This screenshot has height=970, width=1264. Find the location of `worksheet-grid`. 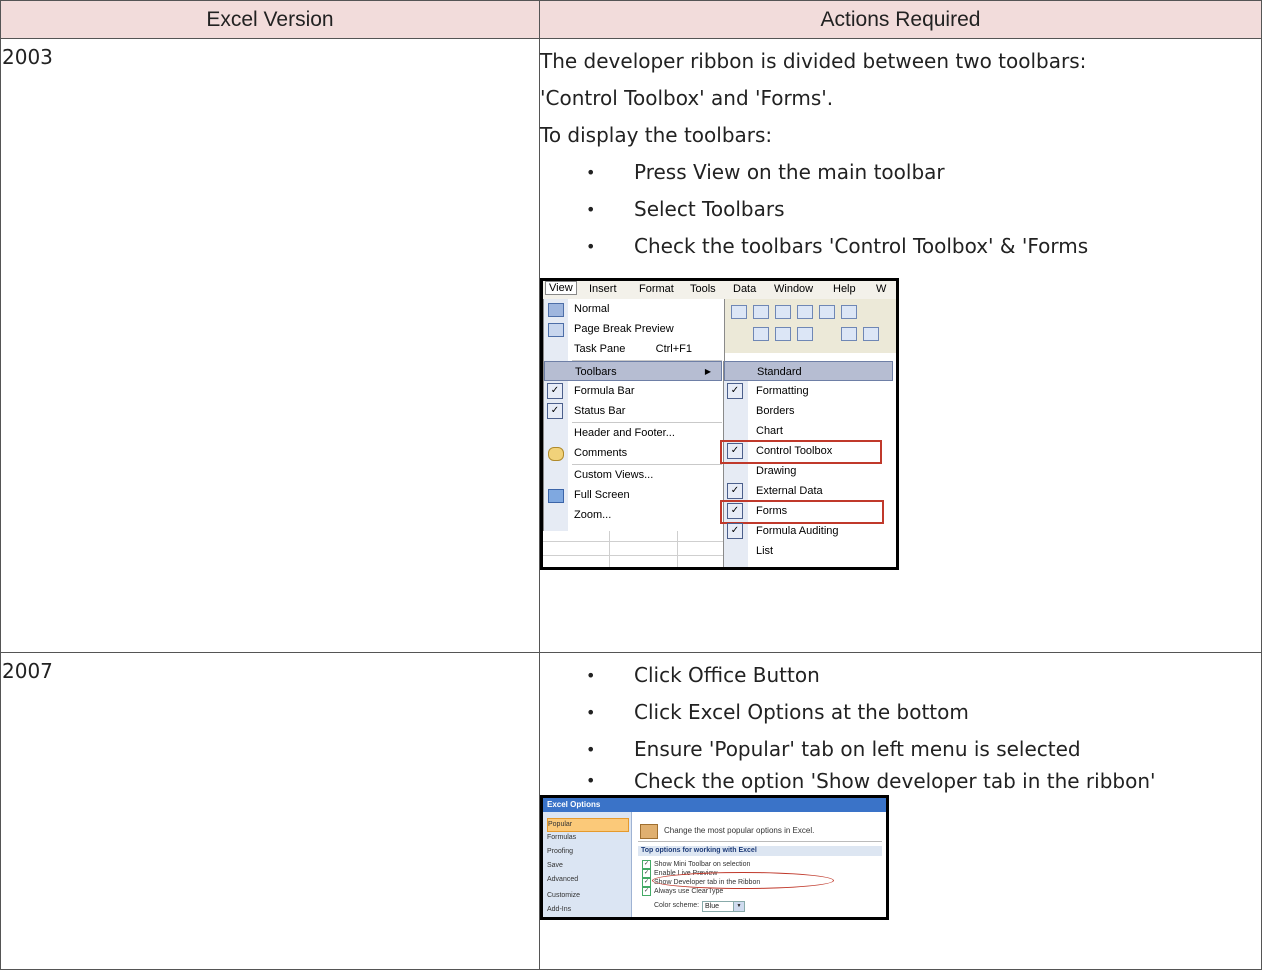

worksheet-grid is located at coordinates (633, 549).